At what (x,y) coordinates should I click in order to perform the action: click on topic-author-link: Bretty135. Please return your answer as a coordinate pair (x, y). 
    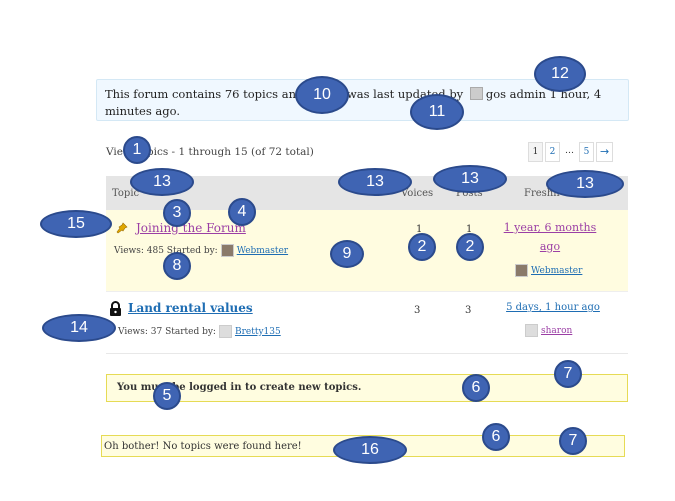
    Looking at the image, I should click on (258, 332).